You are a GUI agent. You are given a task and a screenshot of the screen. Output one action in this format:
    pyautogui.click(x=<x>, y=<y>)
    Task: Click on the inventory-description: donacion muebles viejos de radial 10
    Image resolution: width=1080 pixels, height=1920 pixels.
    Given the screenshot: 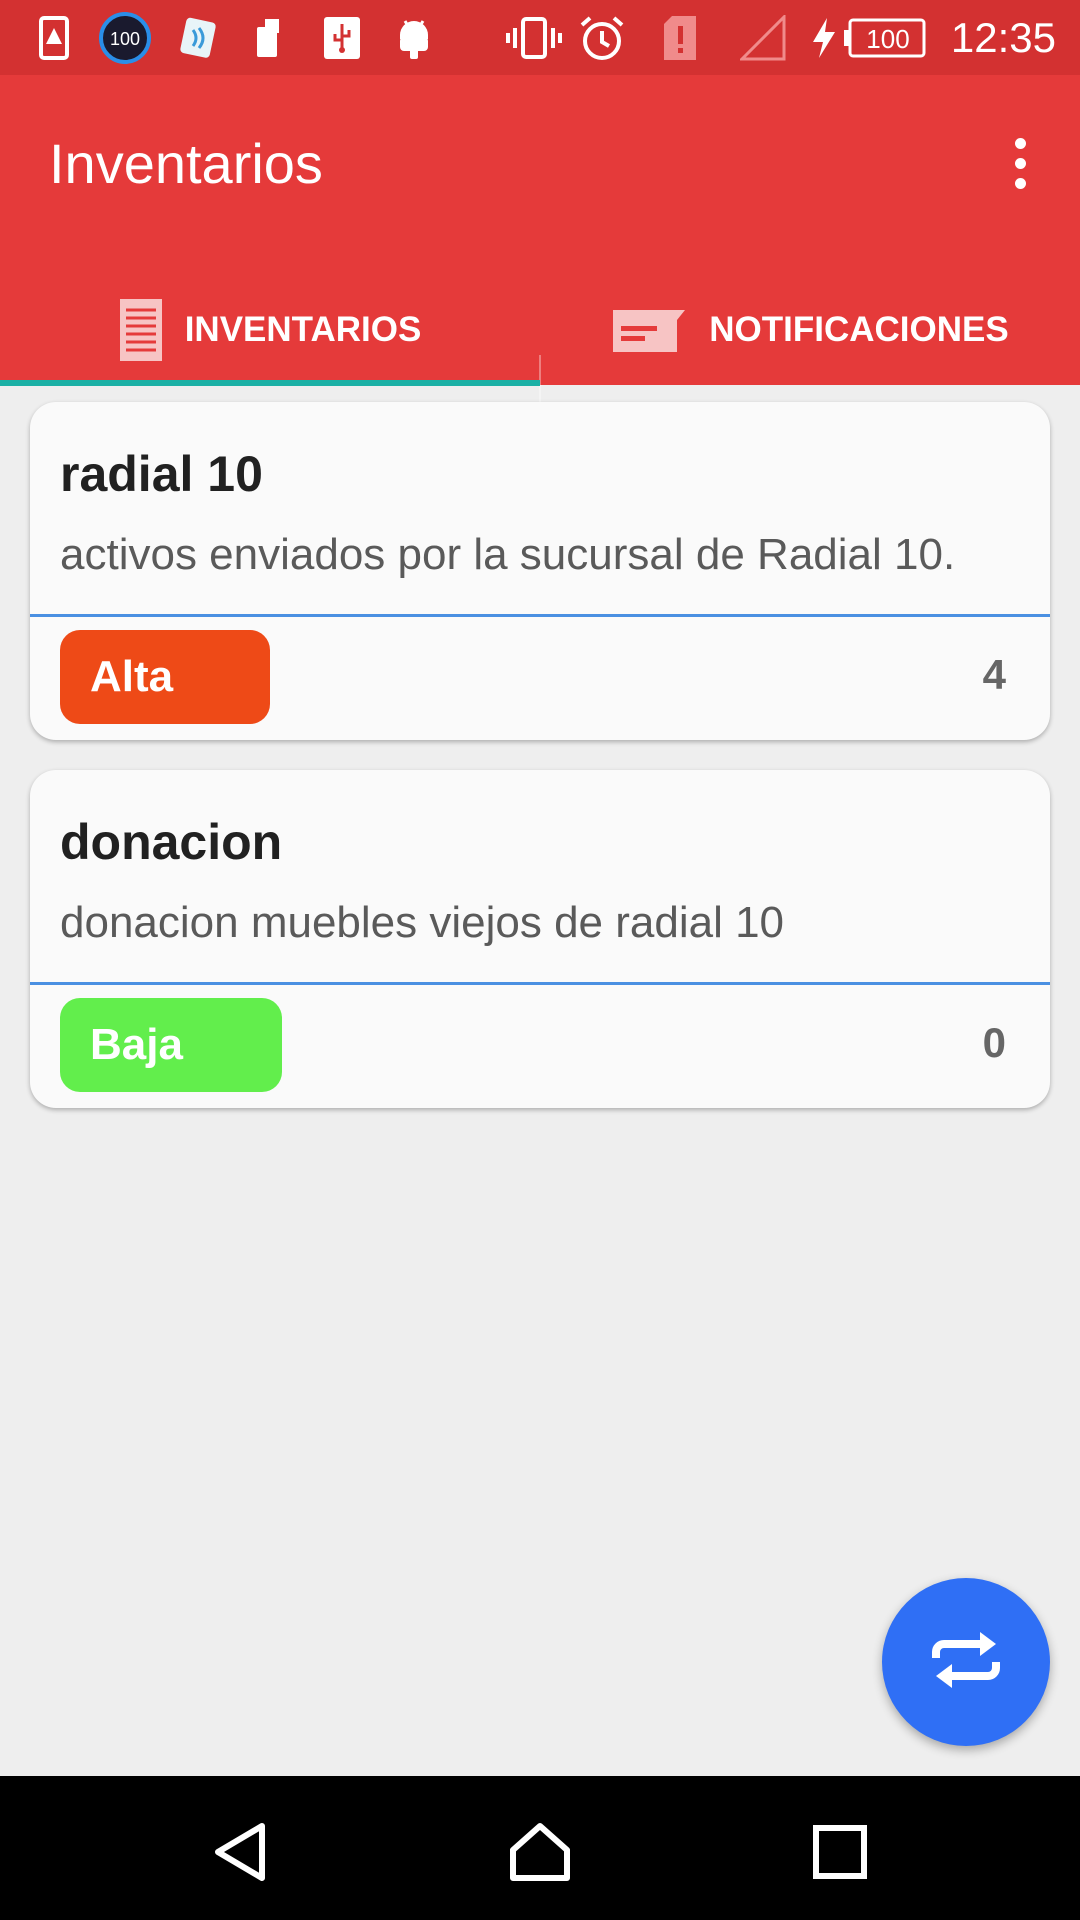 What is the action you would take?
    pyautogui.click(x=422, y=922)
    